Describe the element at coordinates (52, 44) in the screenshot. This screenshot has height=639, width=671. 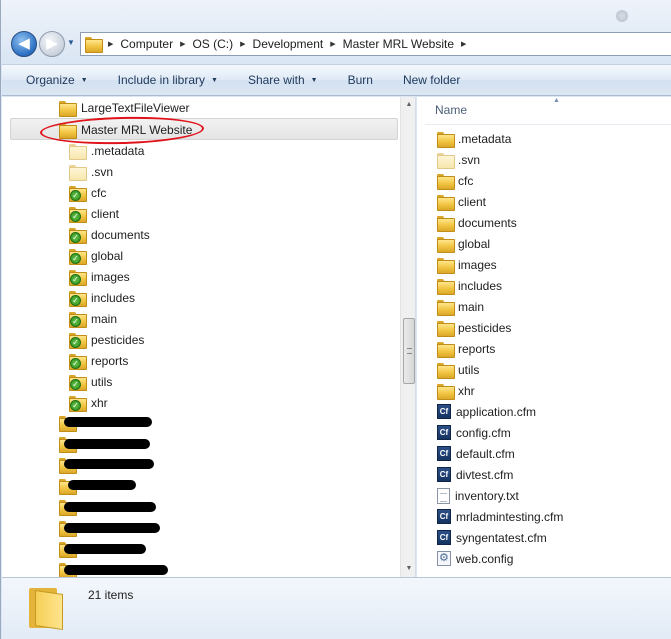
I see `forward-arrow-icon: ▶` at that location.